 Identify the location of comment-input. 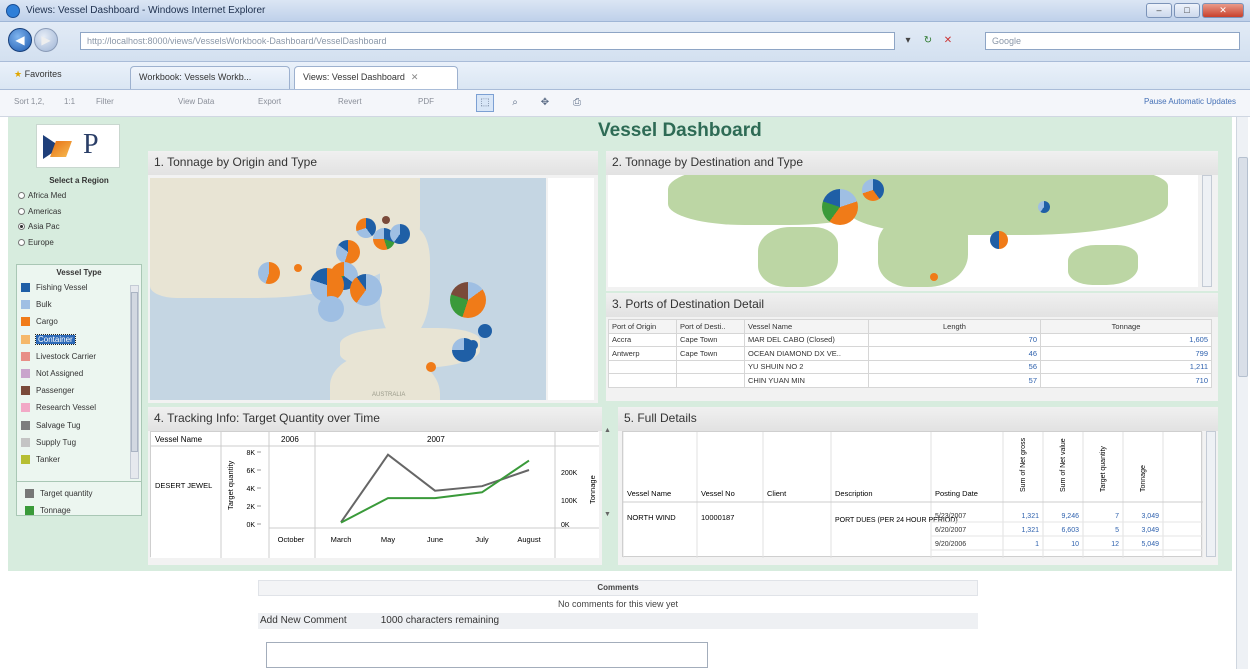
(487, 655).